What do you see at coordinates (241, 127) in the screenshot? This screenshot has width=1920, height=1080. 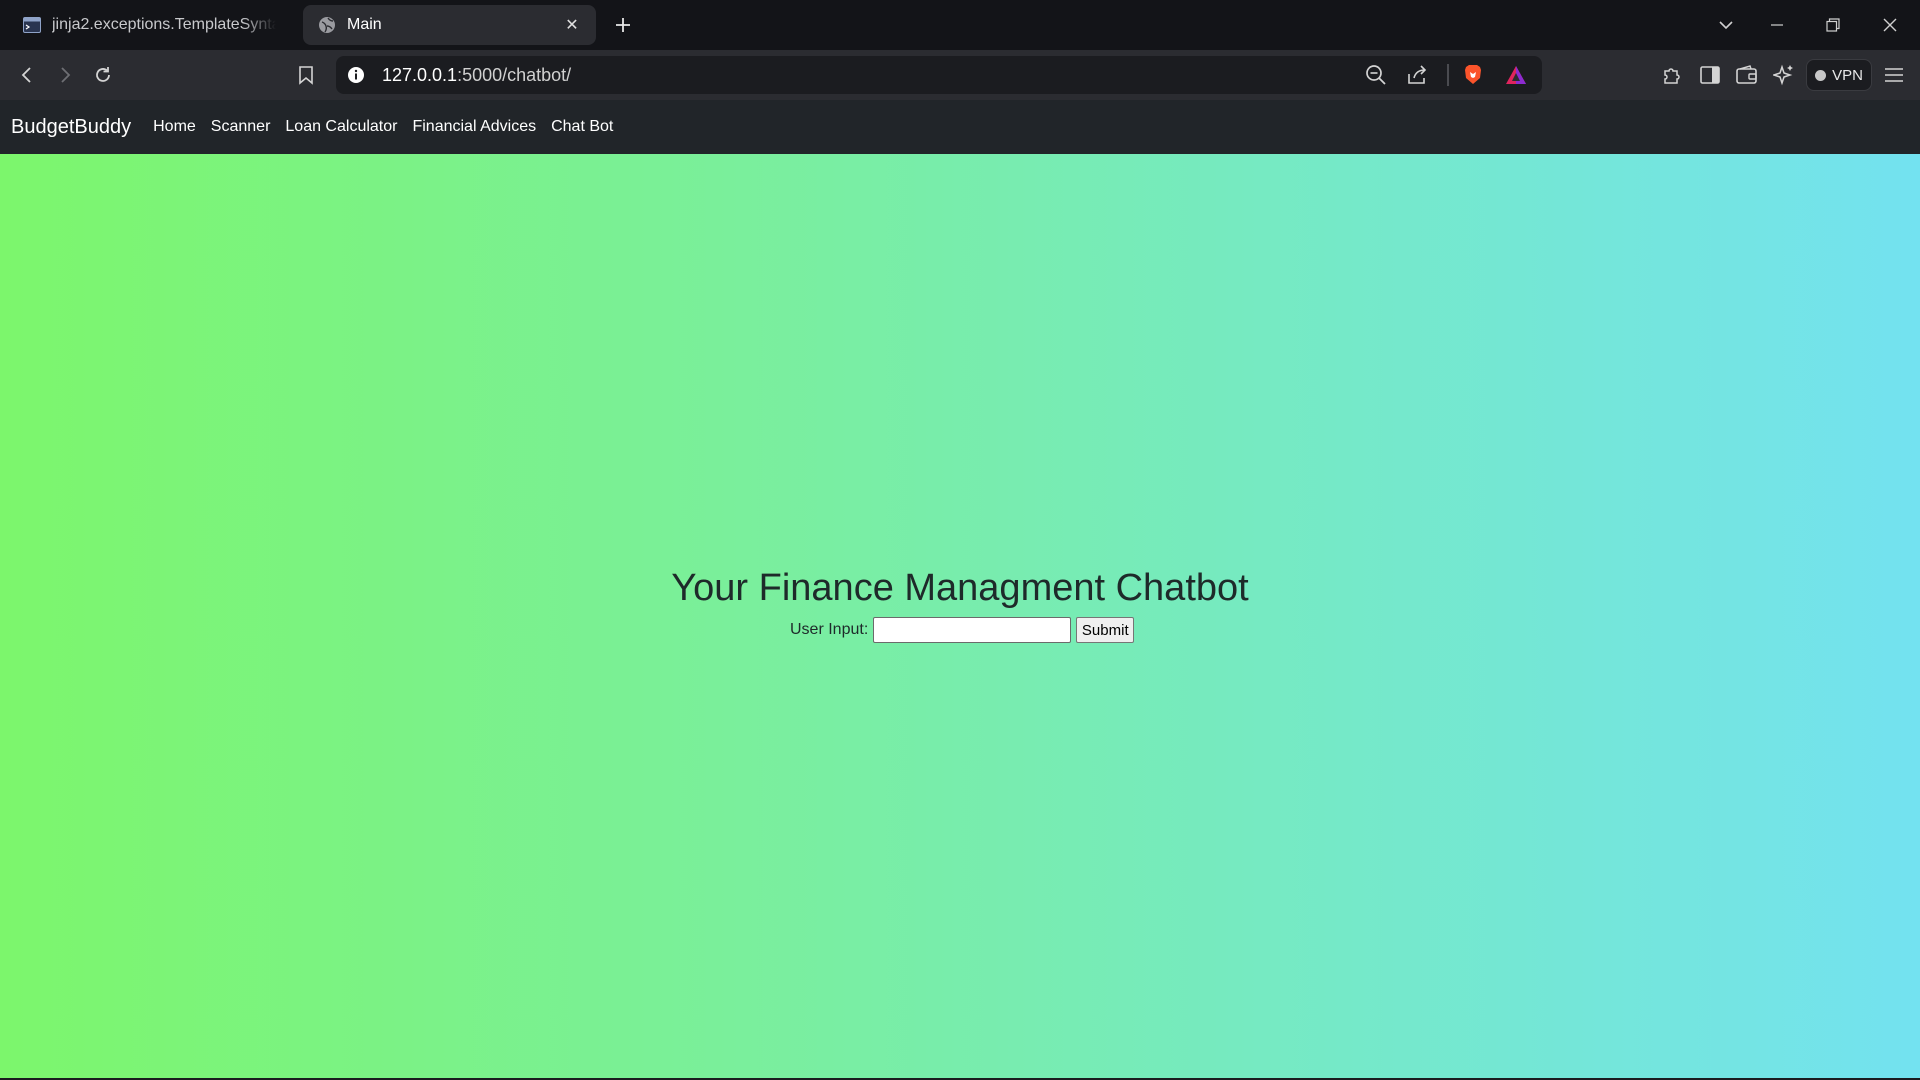 I see `nav-link-scanner: Scanner` at bounding box center [241, 127].